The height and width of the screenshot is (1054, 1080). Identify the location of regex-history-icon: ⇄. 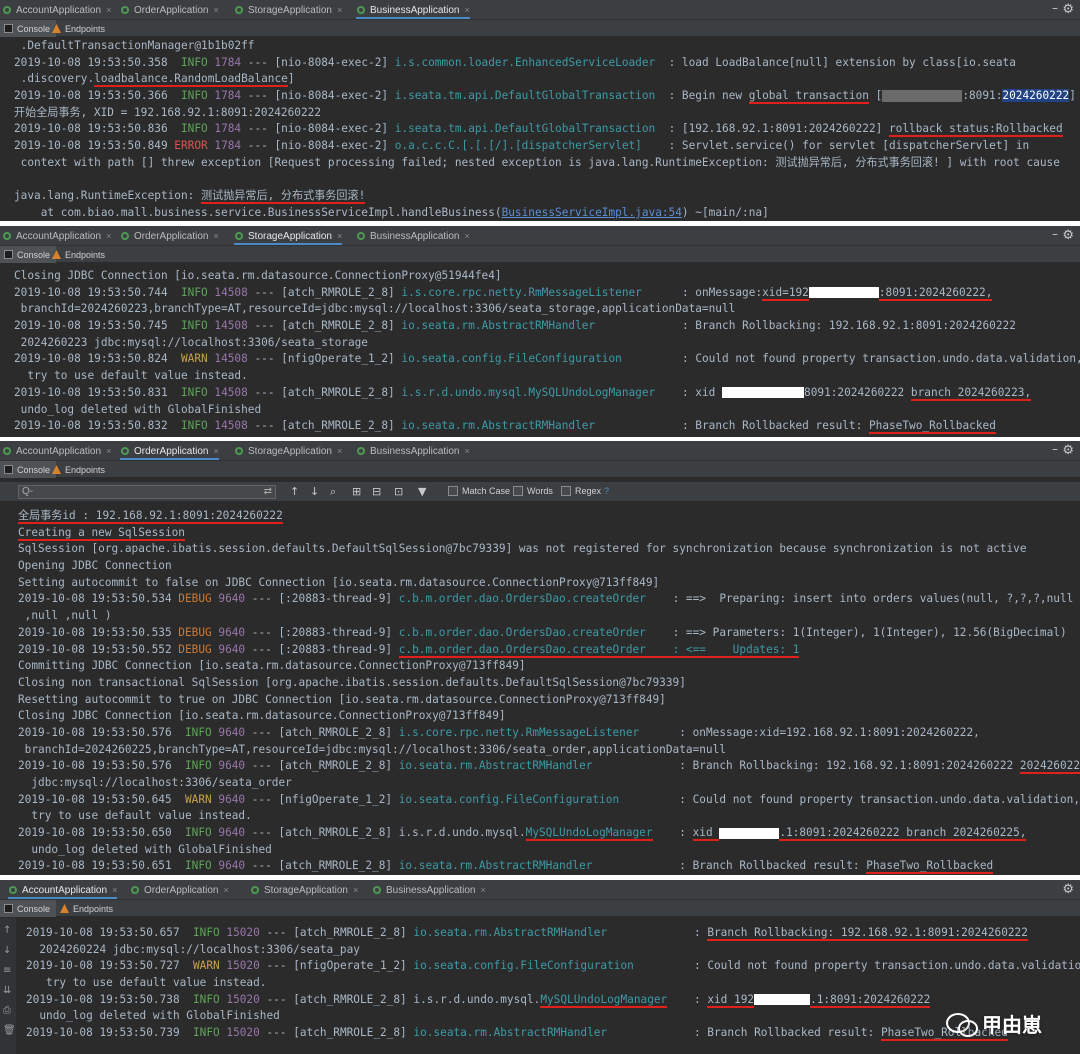
(268, 491).